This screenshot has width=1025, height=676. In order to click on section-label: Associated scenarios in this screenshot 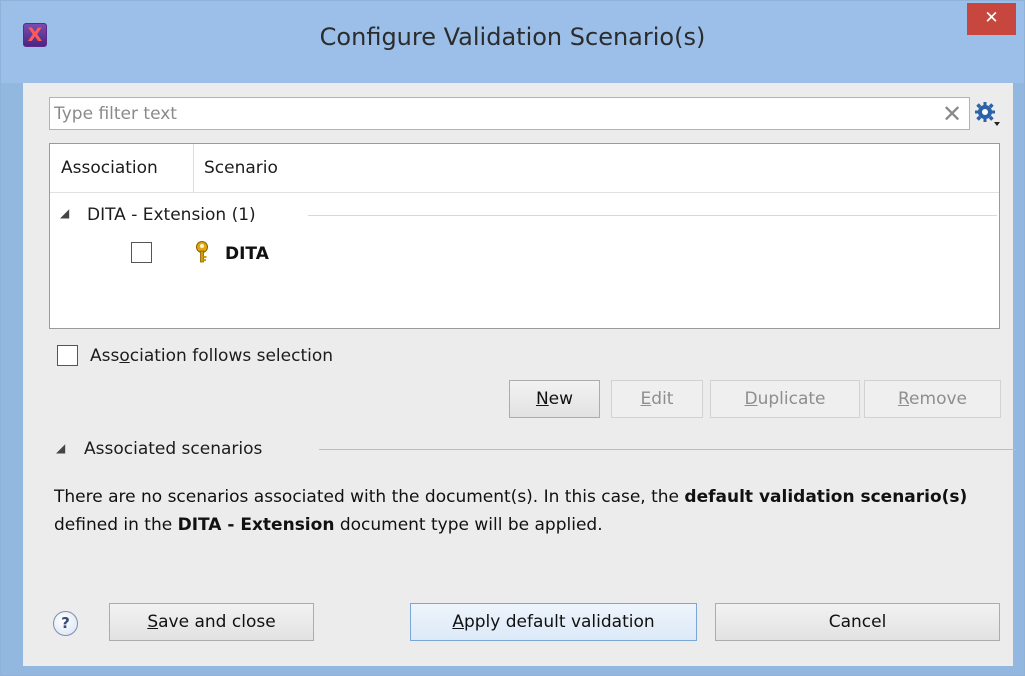, I will do `click(173, 449)`.